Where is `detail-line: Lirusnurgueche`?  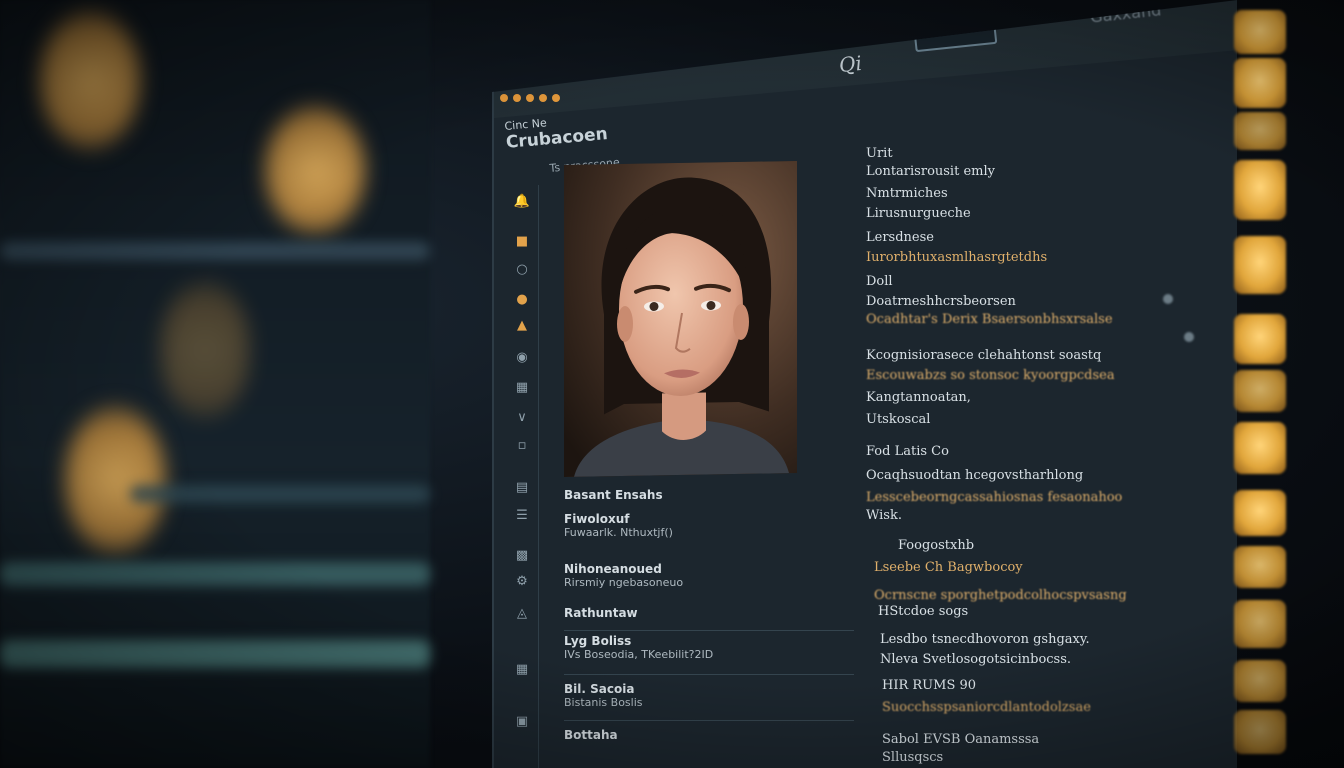 detail-line: Lirusnurgueche is located at coordinates (918, 213).